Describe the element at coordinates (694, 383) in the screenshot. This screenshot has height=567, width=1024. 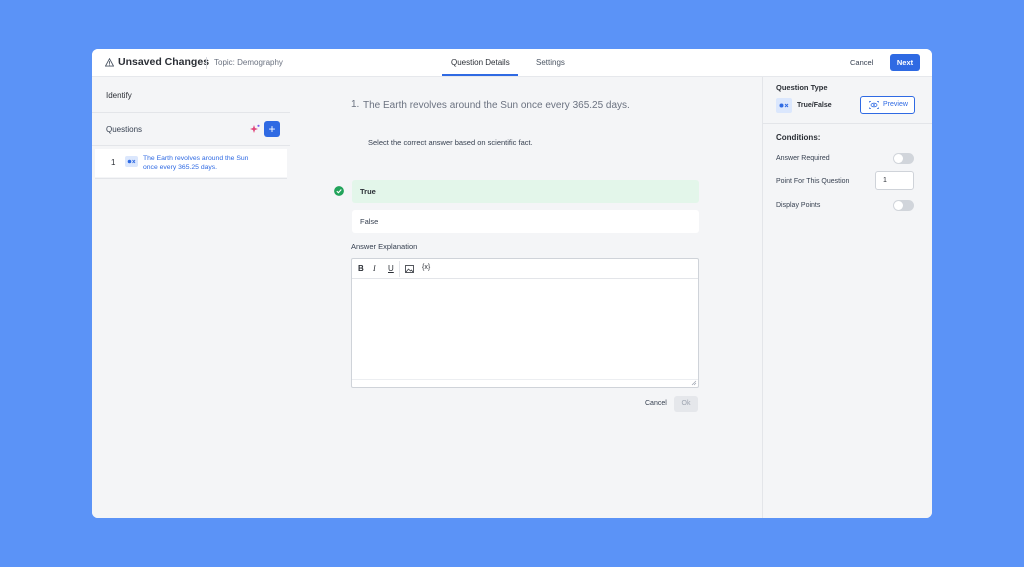
I see `resize-handle-icon` at that location.